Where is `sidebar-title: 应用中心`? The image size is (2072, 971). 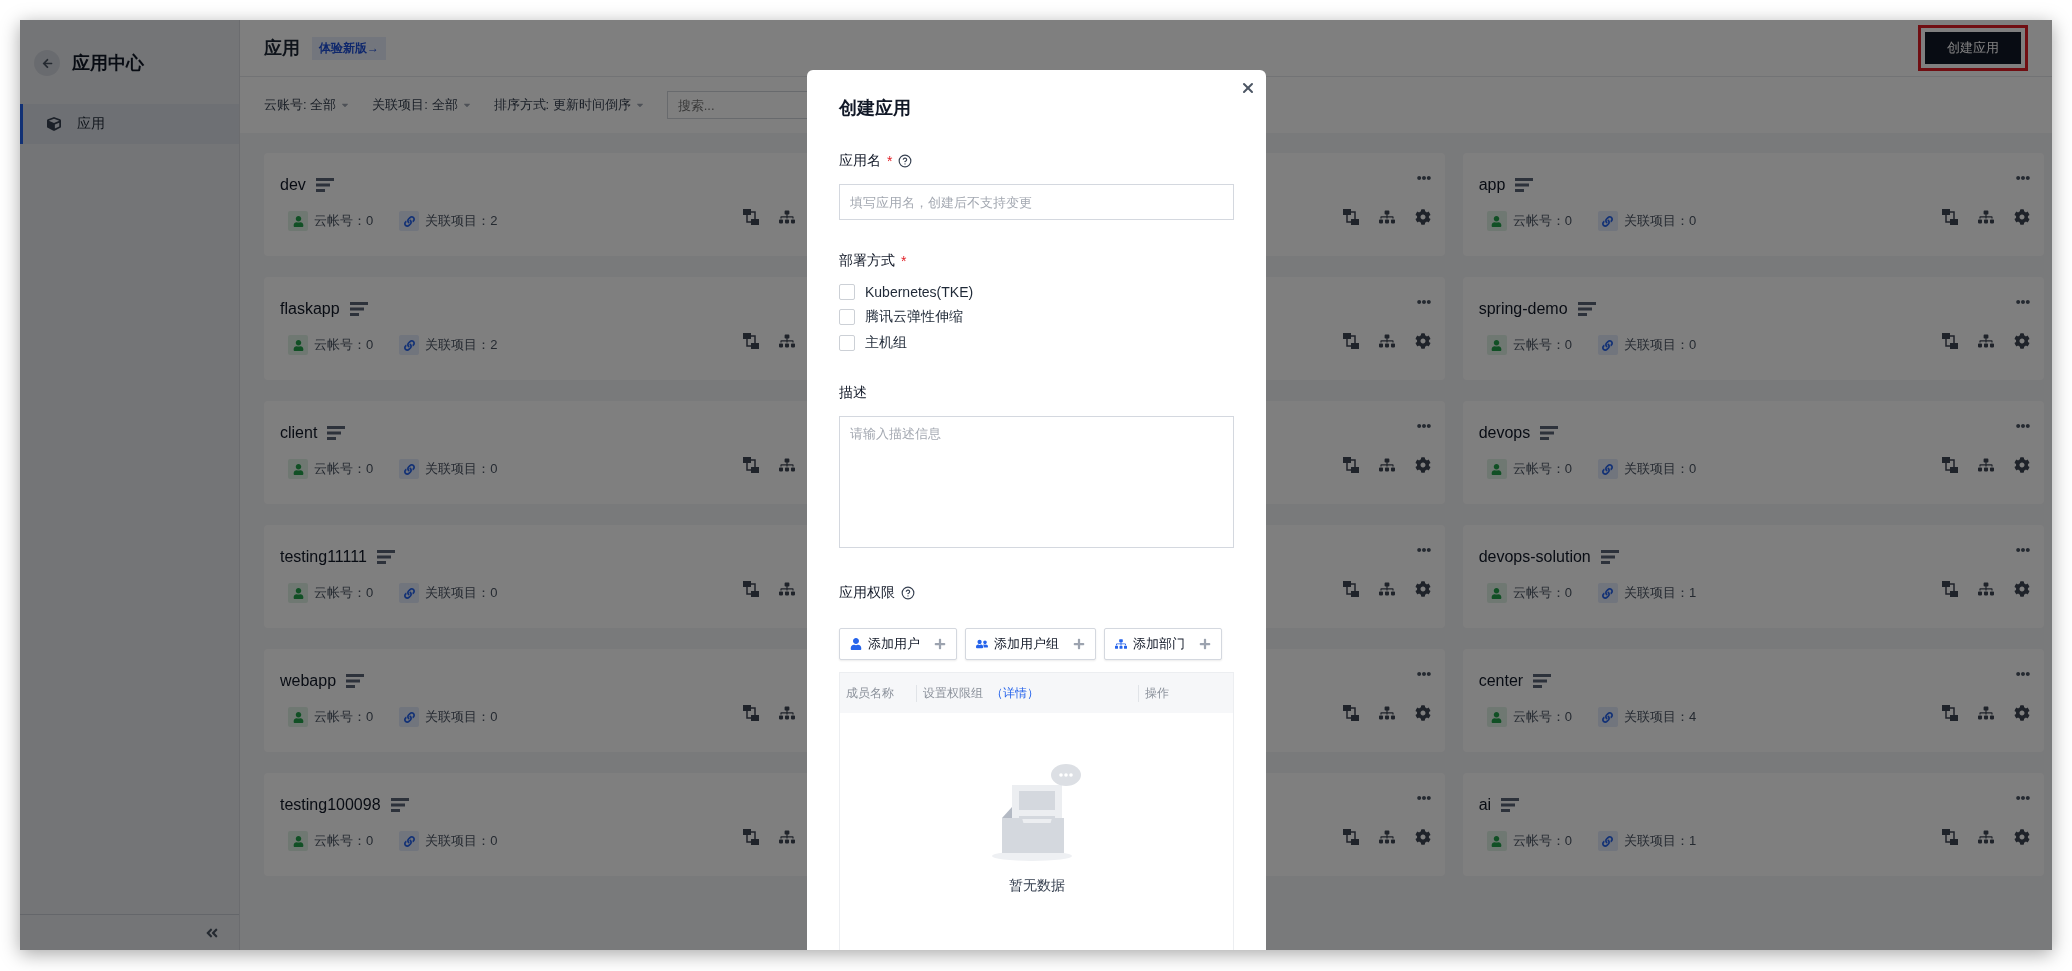 sidebar-title: 应用中心 is located at coordinates (108, 63).